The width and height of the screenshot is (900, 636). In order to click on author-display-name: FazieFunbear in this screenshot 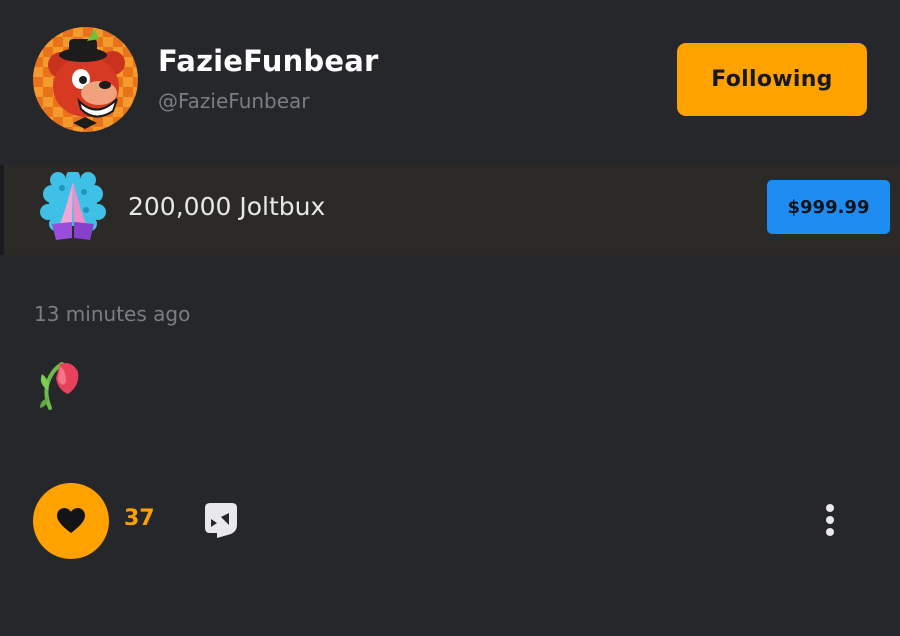, I will do `click(268, 61)`.